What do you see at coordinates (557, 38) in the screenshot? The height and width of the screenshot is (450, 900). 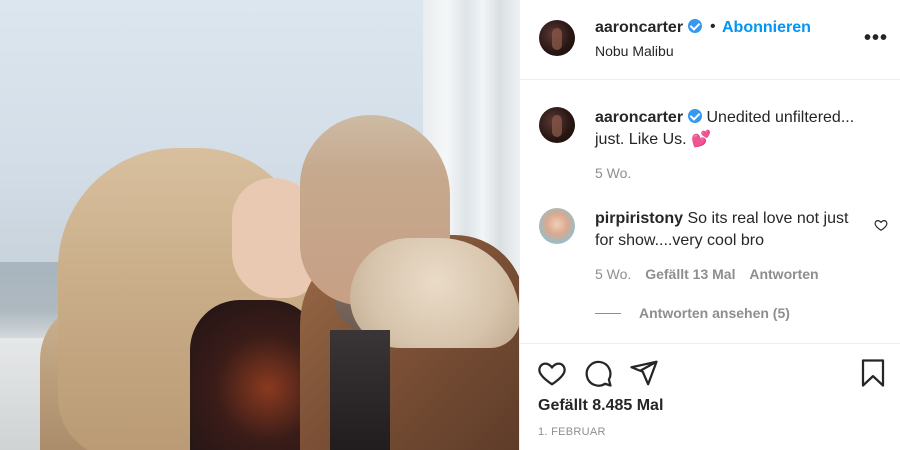 I see `author-avatar` at bounding box center [557, 38].